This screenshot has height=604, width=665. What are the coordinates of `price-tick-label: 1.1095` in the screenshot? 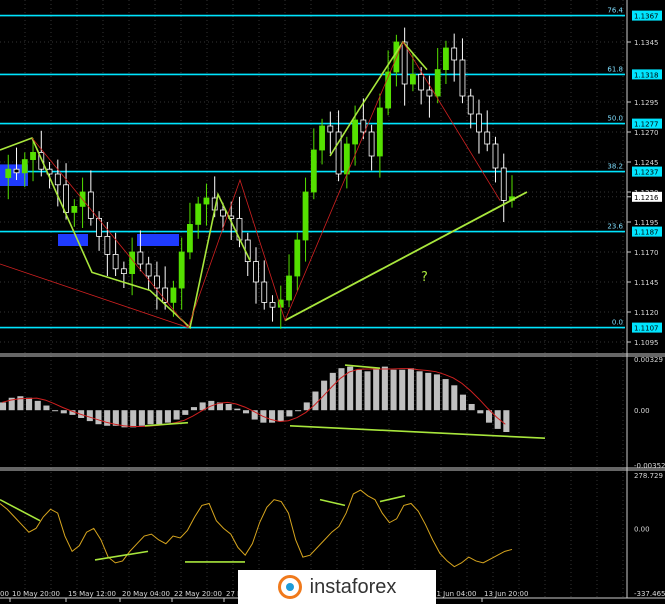 It's located at (646, 343).